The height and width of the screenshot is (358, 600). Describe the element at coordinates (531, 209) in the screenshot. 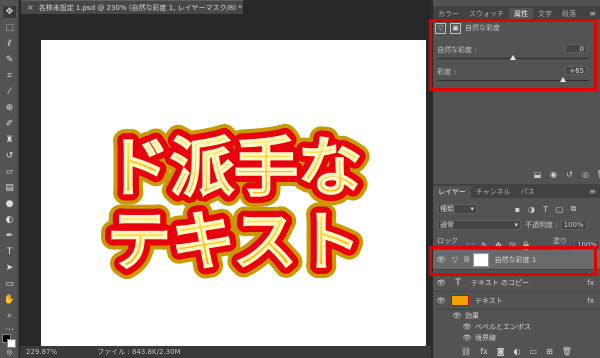

I see `filter-adjustment-icon: ◑` at that location.